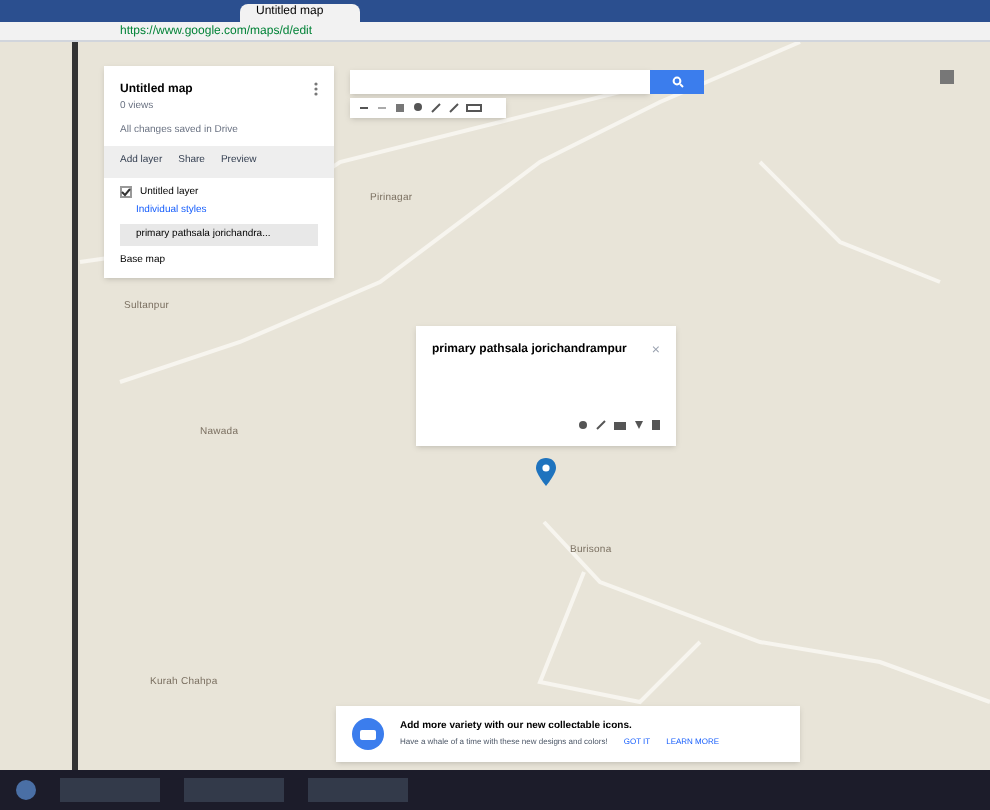 Image resolution: width=990 pixels, height=810 pixels. Describe the element at coordinates (418, 108) in the screenshot. I see `marker-icon` at that location.